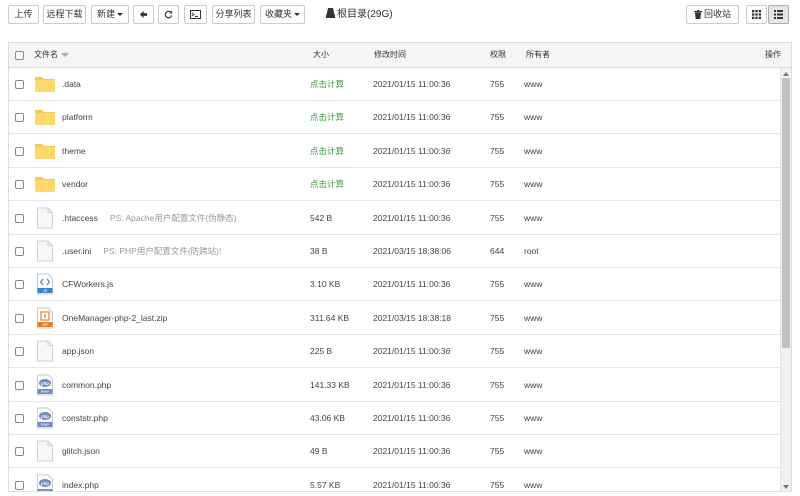  Describe the element at coordinates (394, 452) in the screenshot. I see `table-row: glitch.json 49 B 2021/01/15 11:00:36 755 www` at that location.